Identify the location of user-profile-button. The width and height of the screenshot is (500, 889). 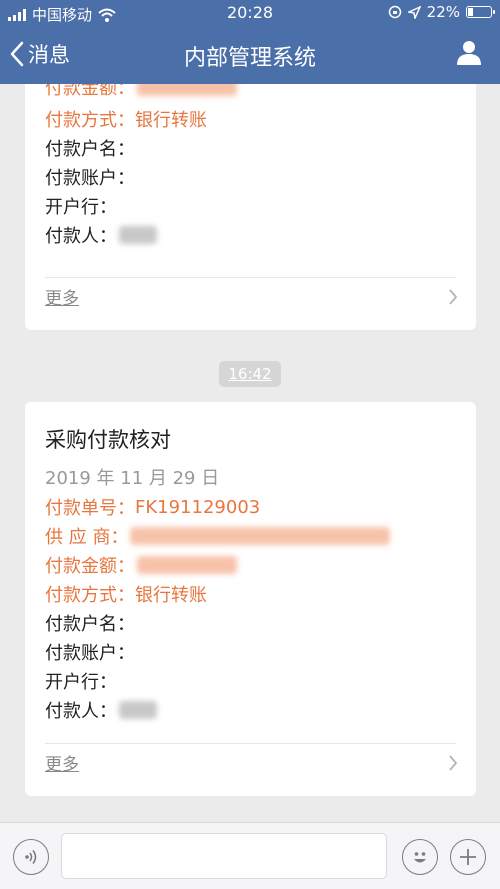
(469, 54).